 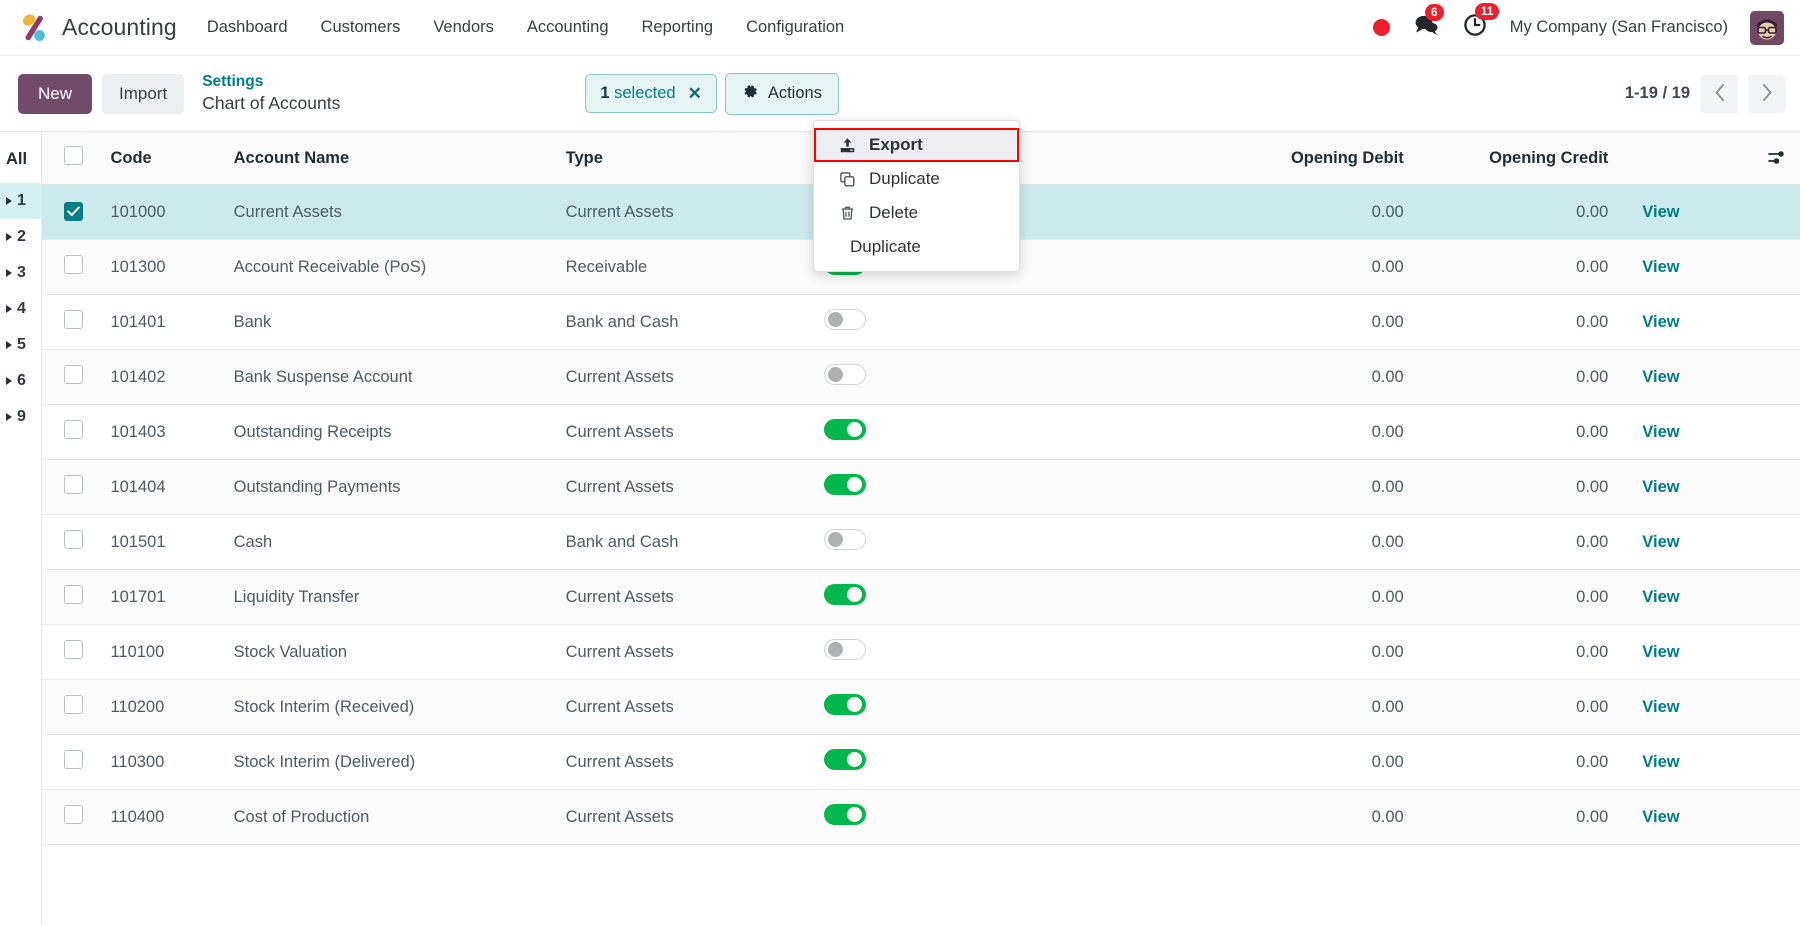 I want to click on cell-code: 101403, so click(x=162, y=432).